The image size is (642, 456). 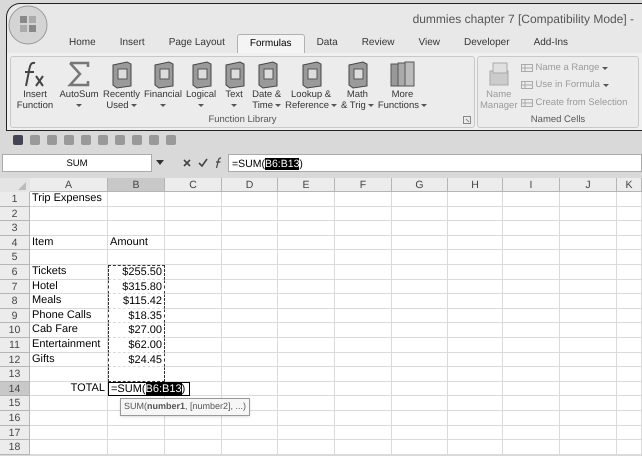 What do you see at coordinates (163, 94) in the screenshot?
I see `button-label: Financial` at bounding box center [163, 94].